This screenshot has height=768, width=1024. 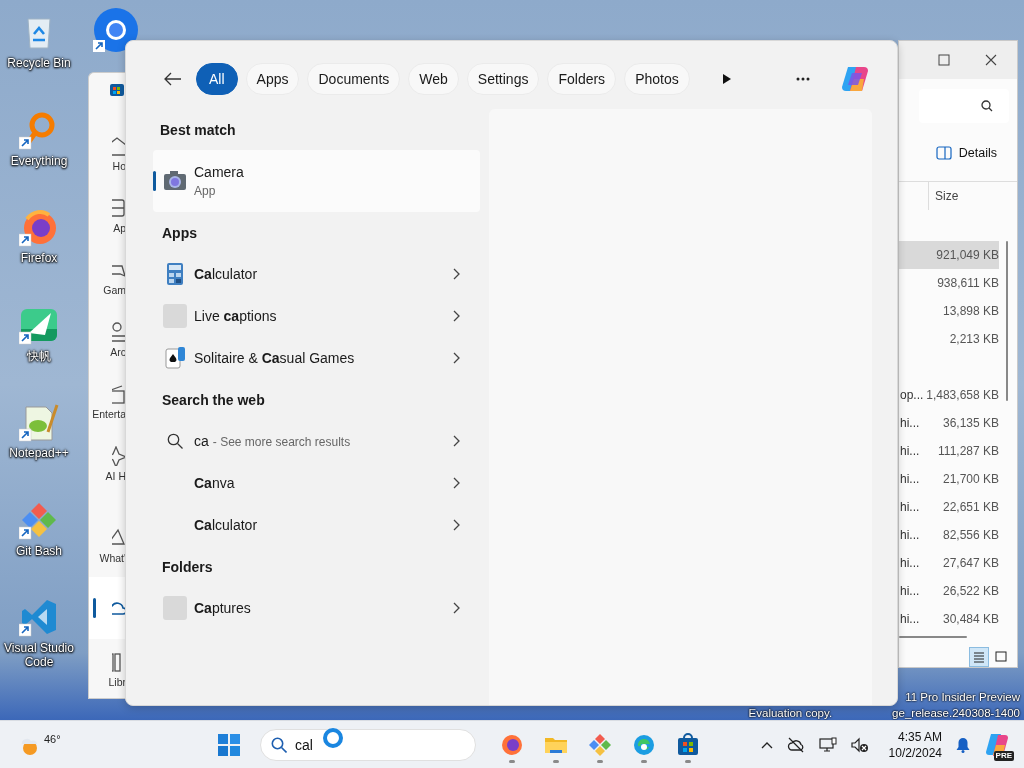 What do you see at coordinates (859, 744) in the screenshot?
I see `speaker-muted-icon` at bounding box center [859, 744].